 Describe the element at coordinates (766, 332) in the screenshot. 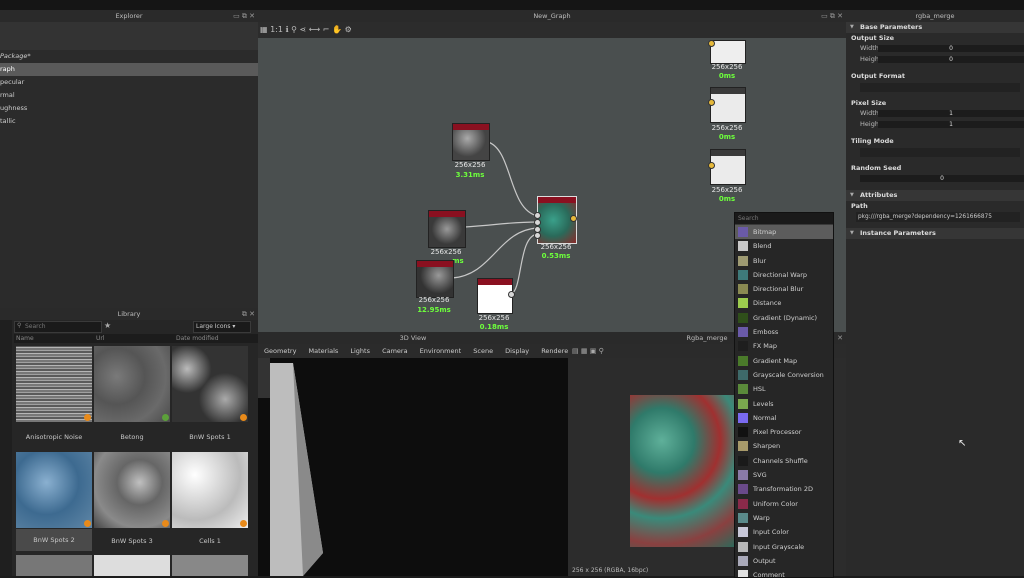

I see `node-menu-item-label: Emboss` at that location.